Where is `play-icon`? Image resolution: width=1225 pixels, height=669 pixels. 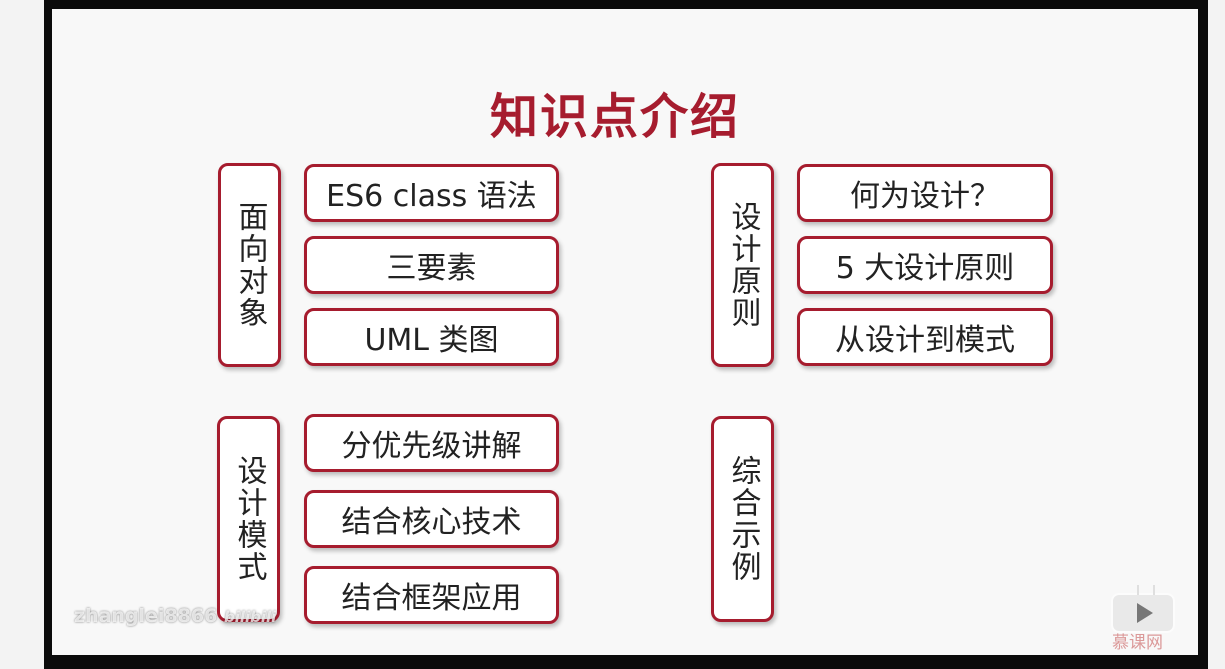 play-icon is located at coordinates (1145, 613).